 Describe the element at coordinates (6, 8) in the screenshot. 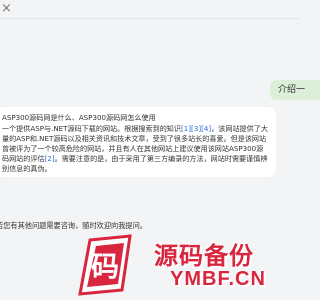

I see `close-icon: ×` at that location.